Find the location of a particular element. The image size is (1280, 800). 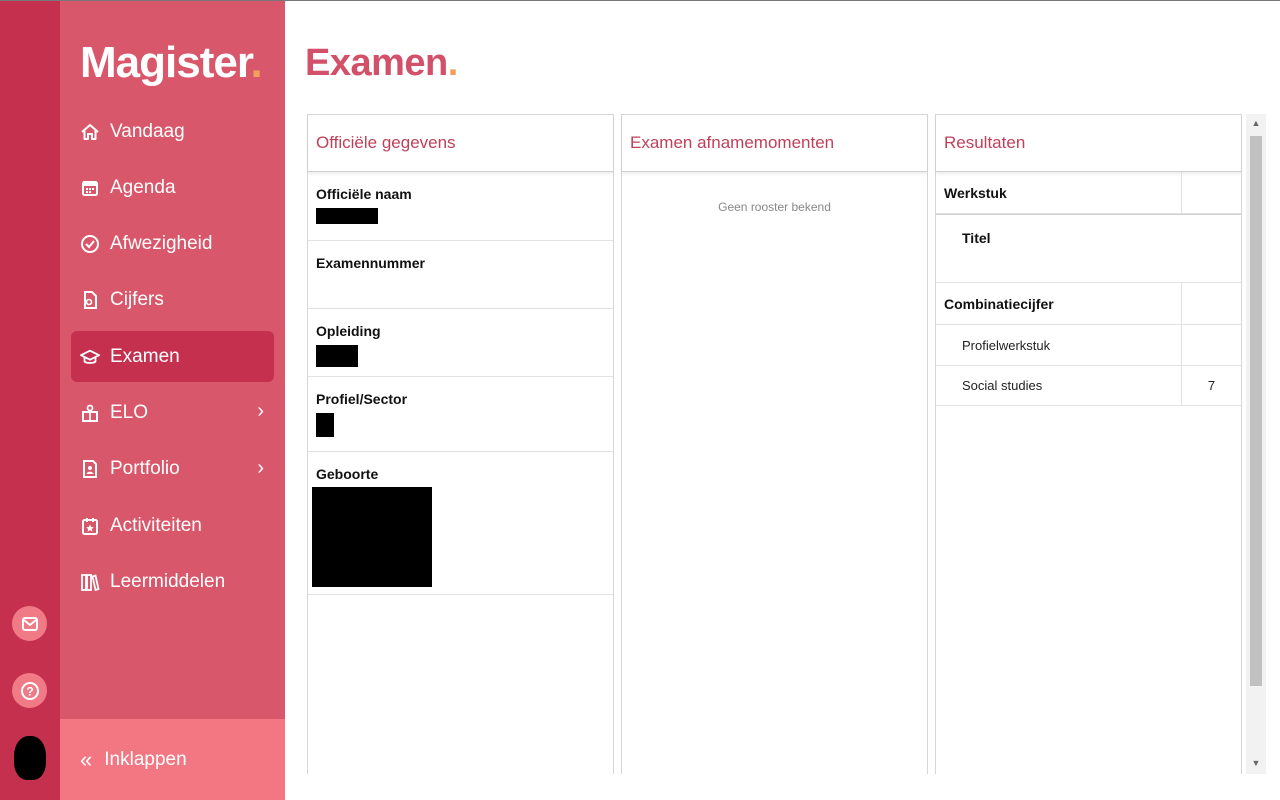

app-logo: Magister. is located at coordinates (171, 63).